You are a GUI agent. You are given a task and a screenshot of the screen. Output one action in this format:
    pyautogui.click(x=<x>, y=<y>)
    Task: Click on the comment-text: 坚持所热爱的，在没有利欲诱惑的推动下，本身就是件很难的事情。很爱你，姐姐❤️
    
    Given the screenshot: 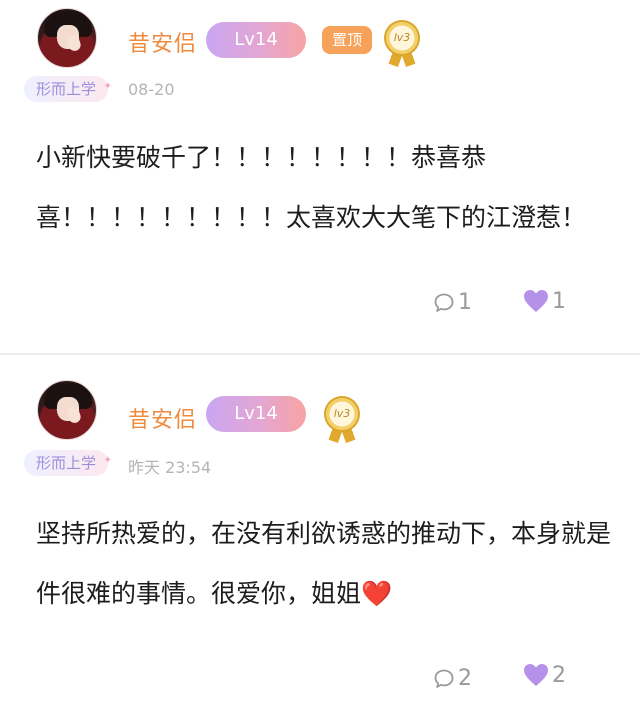 What is the action you would take?
    pyautogui.click(x=324, y=563)
    